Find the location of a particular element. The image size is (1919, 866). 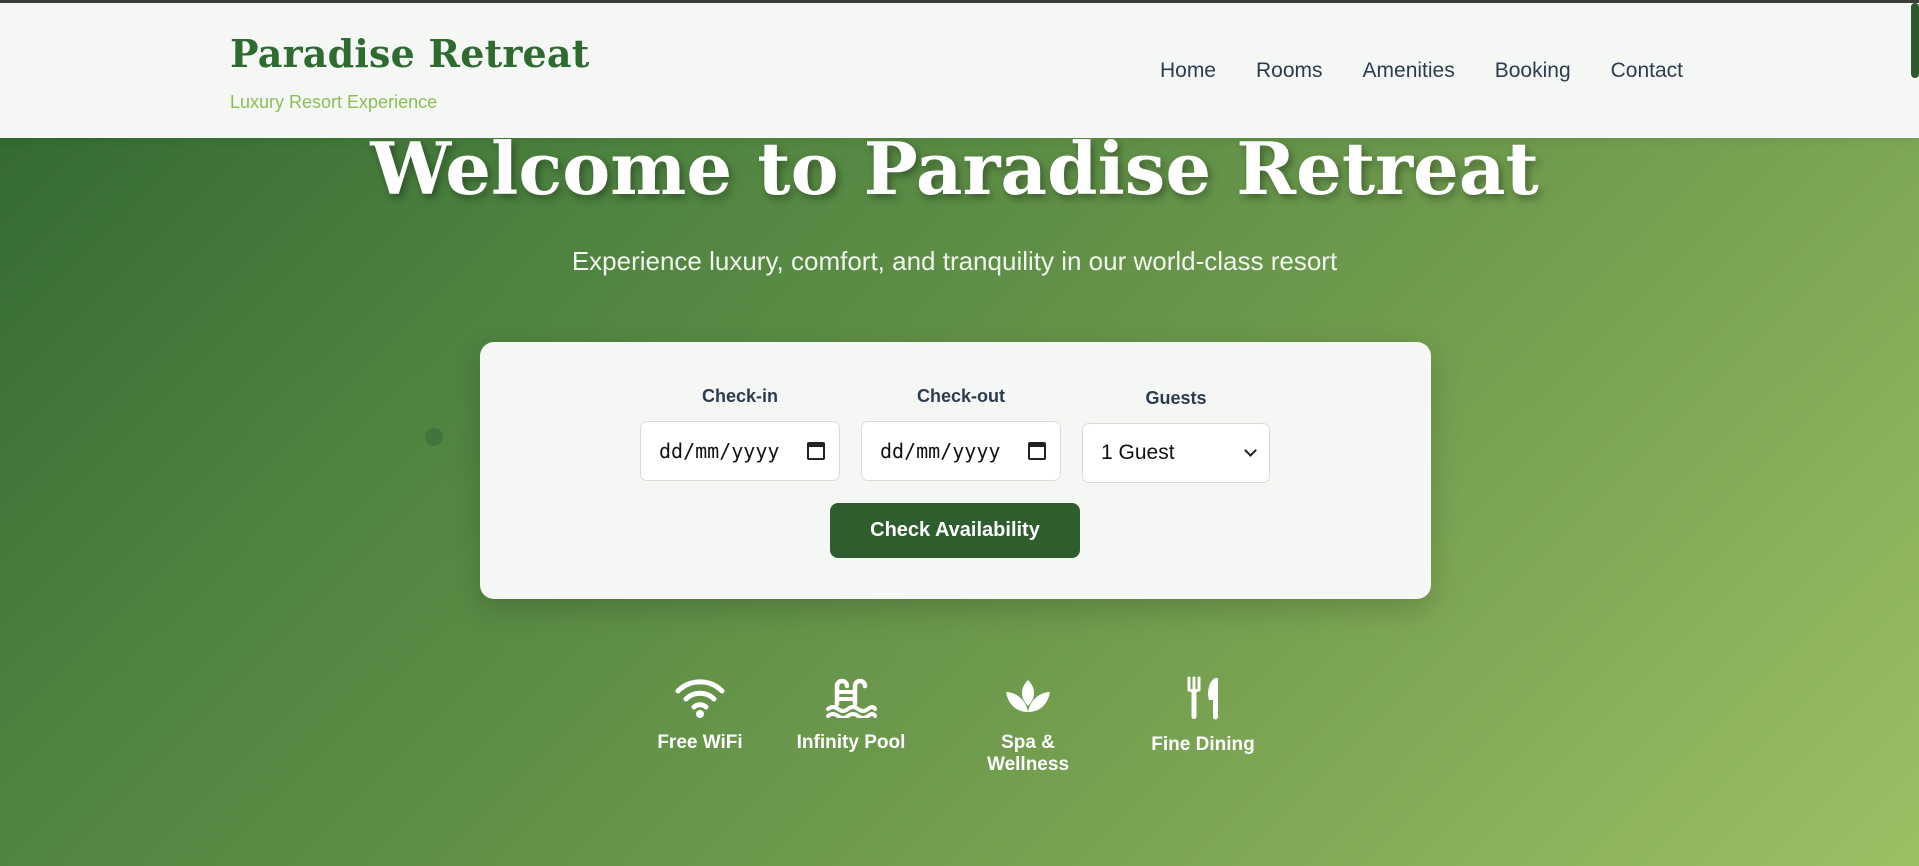

main-nav: Home Rooms Amenities Booking Contact is located at coordinates (1421, 71).